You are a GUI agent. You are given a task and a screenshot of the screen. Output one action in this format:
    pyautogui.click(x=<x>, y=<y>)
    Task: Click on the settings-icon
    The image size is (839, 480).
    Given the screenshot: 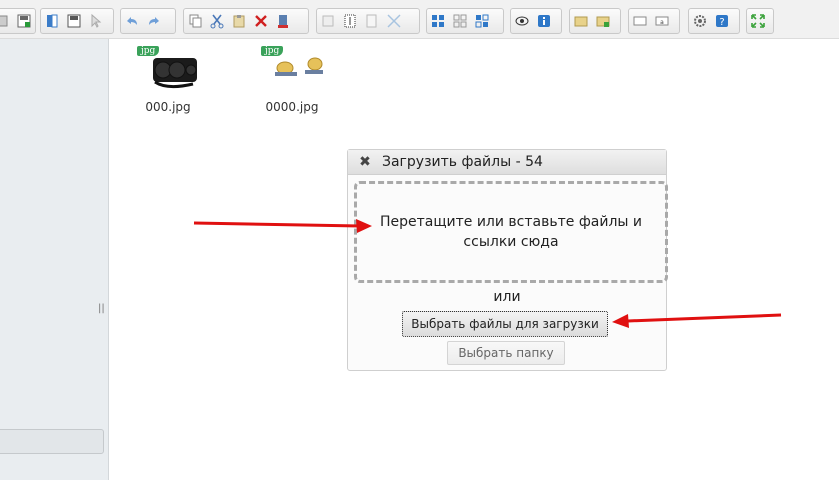 What is the action you would take?
    pyautogui.click(x=700, y=21)
    